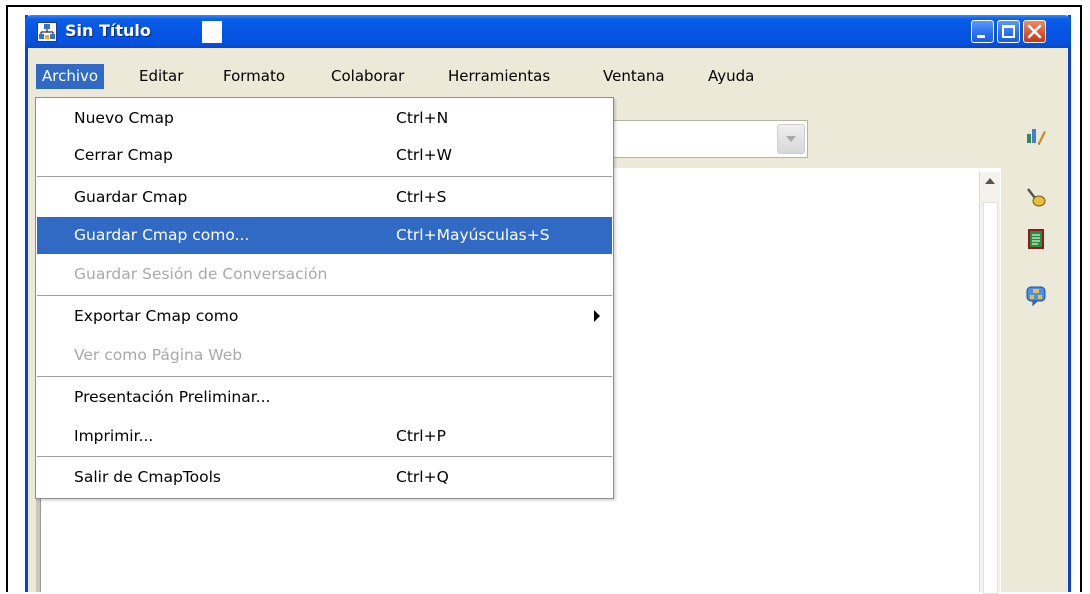  Describe the element at coordinates (704, 139) in the screenshot. I see `view-combo-box` at that location.